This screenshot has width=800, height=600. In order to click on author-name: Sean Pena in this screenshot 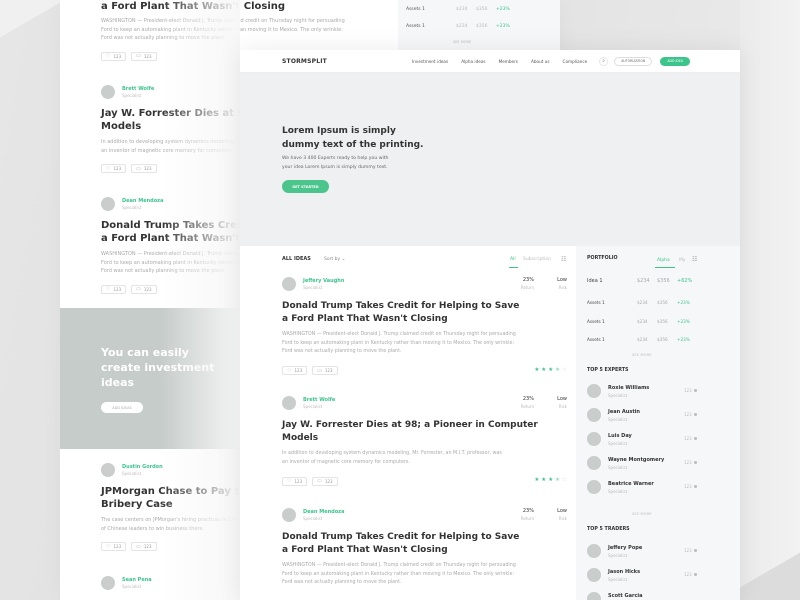, I will do `click(137, 580)`.